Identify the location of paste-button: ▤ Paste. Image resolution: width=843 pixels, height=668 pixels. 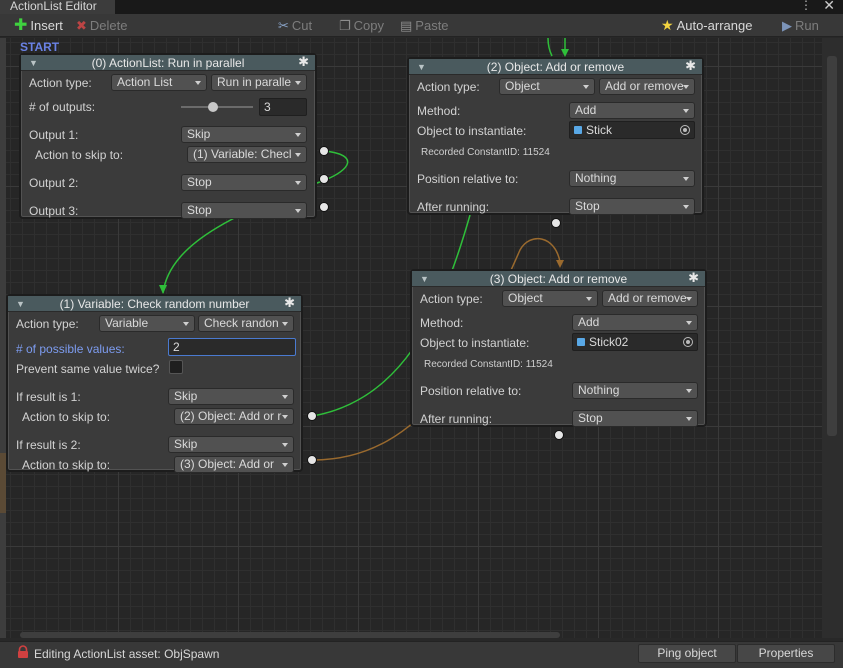
(424, 25).